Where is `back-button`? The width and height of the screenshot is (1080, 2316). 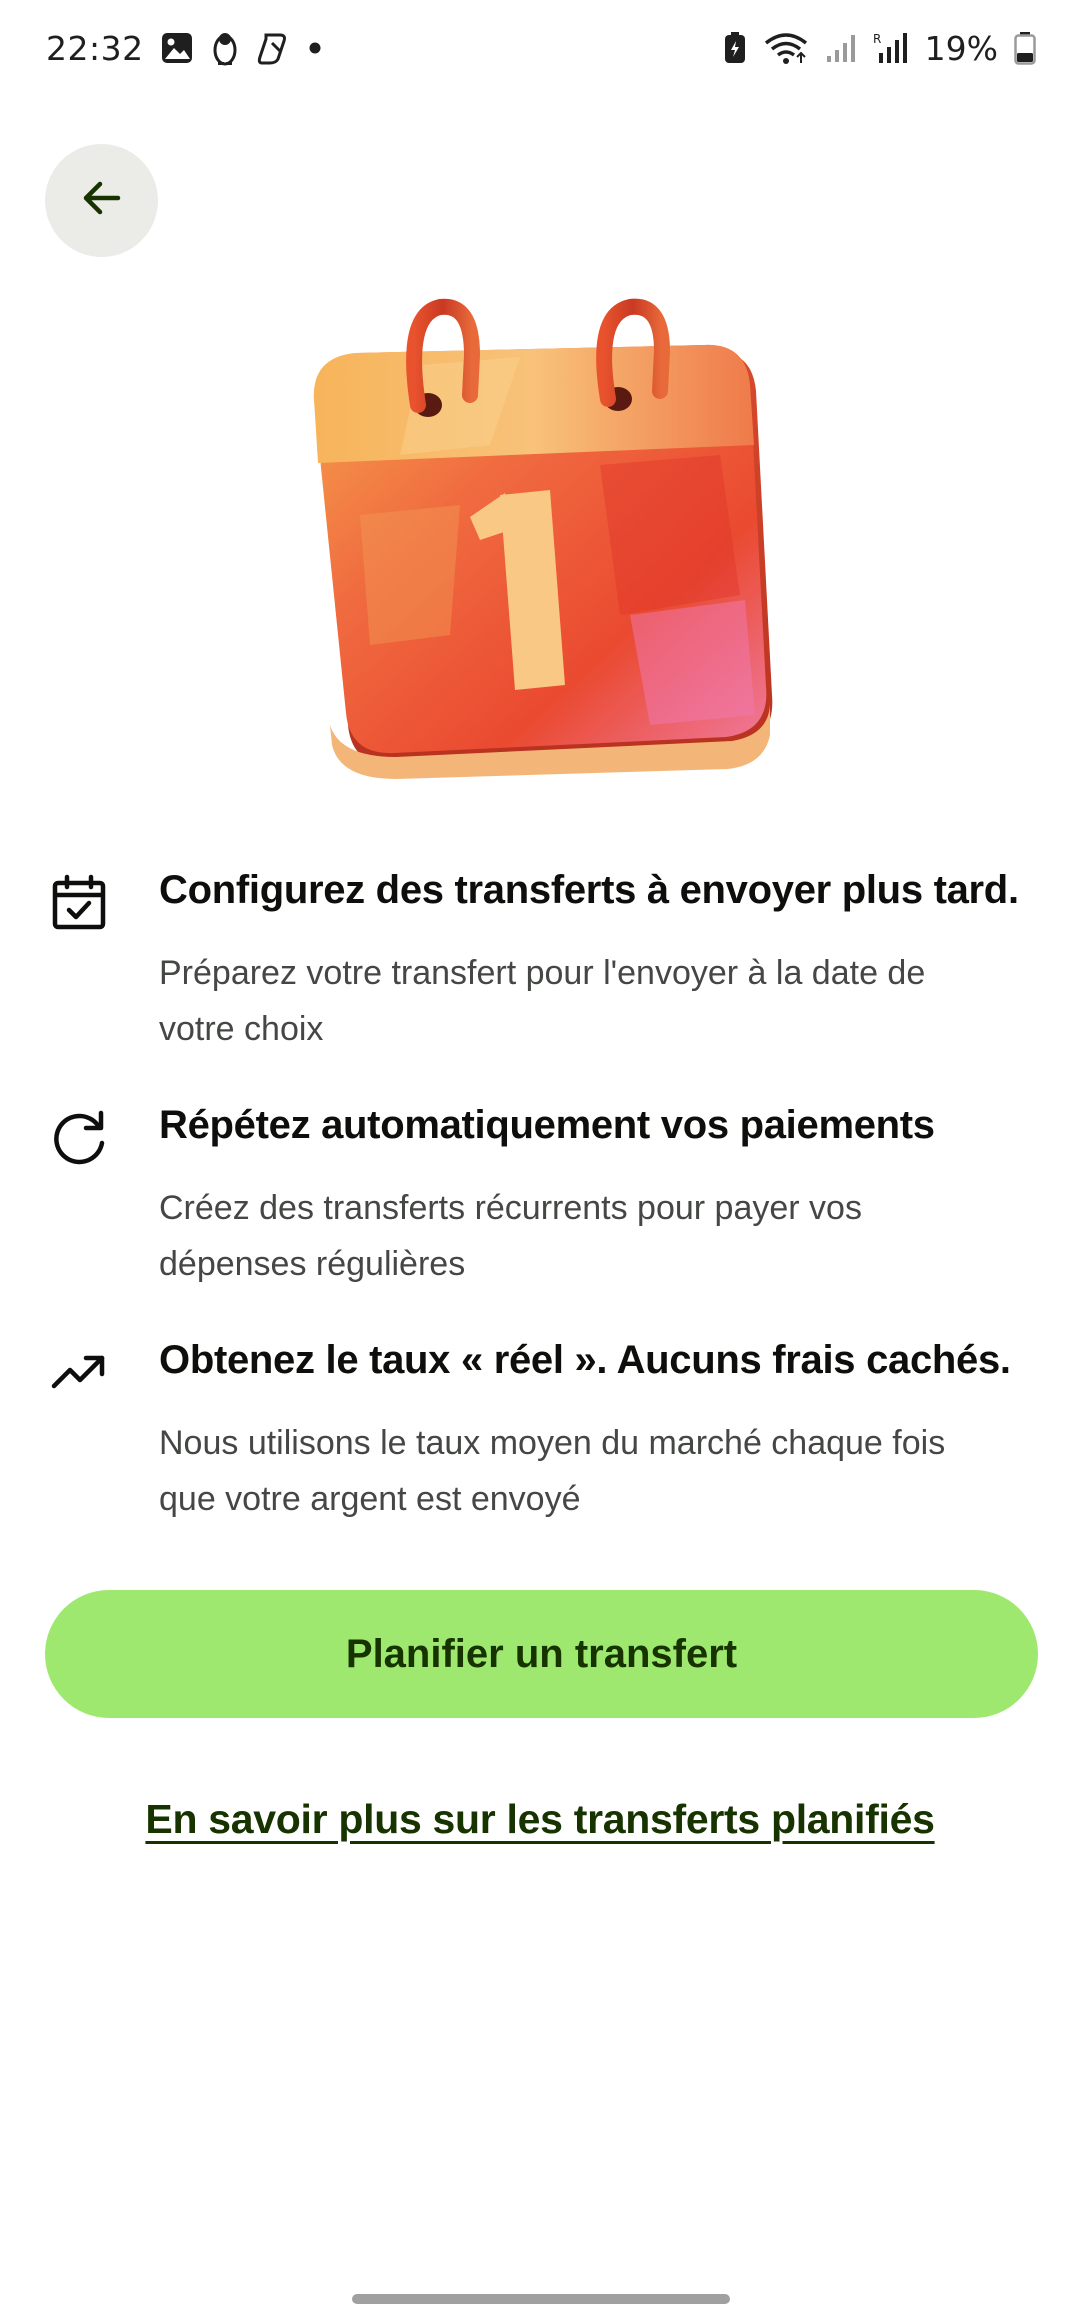
back-button is located at coordinates (101, 200).